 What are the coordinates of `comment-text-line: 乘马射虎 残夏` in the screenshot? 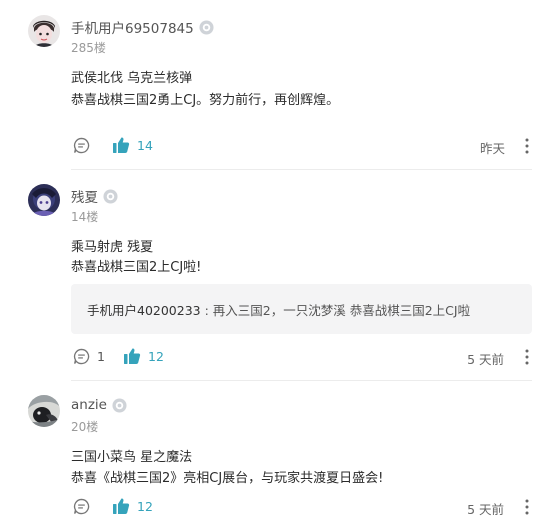 It's located at (112, 247).